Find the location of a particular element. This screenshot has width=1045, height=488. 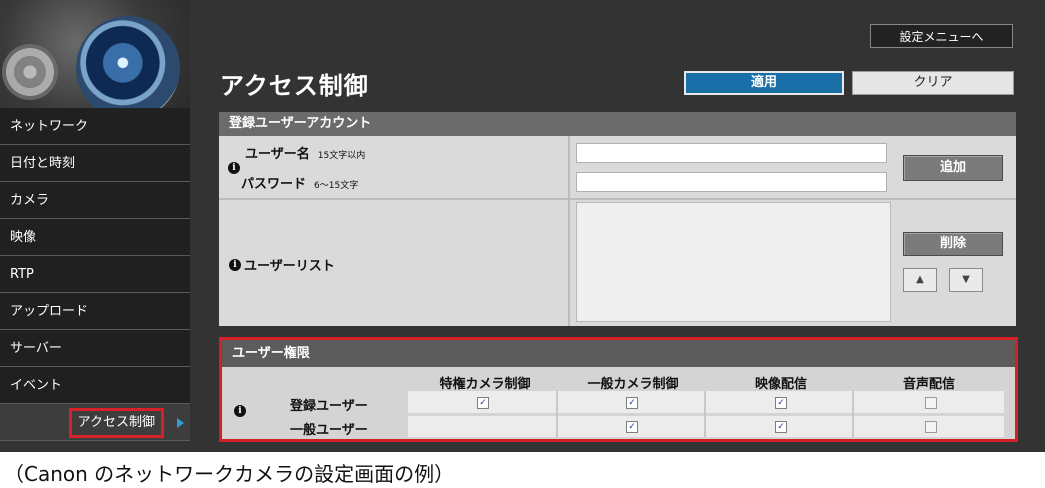

sidebar-item-label: イベント is located at coordinates (36, 385).